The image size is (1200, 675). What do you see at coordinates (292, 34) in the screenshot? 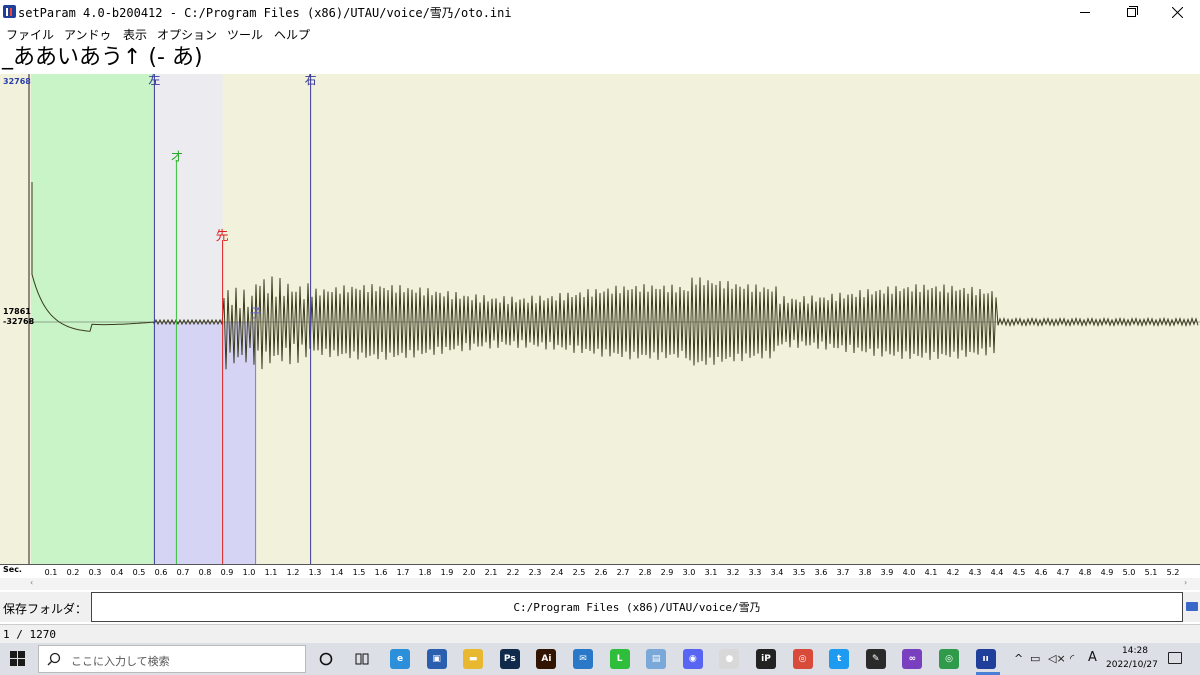
I see `menu-help: ヘルプ` at bounding box center [292, 34].